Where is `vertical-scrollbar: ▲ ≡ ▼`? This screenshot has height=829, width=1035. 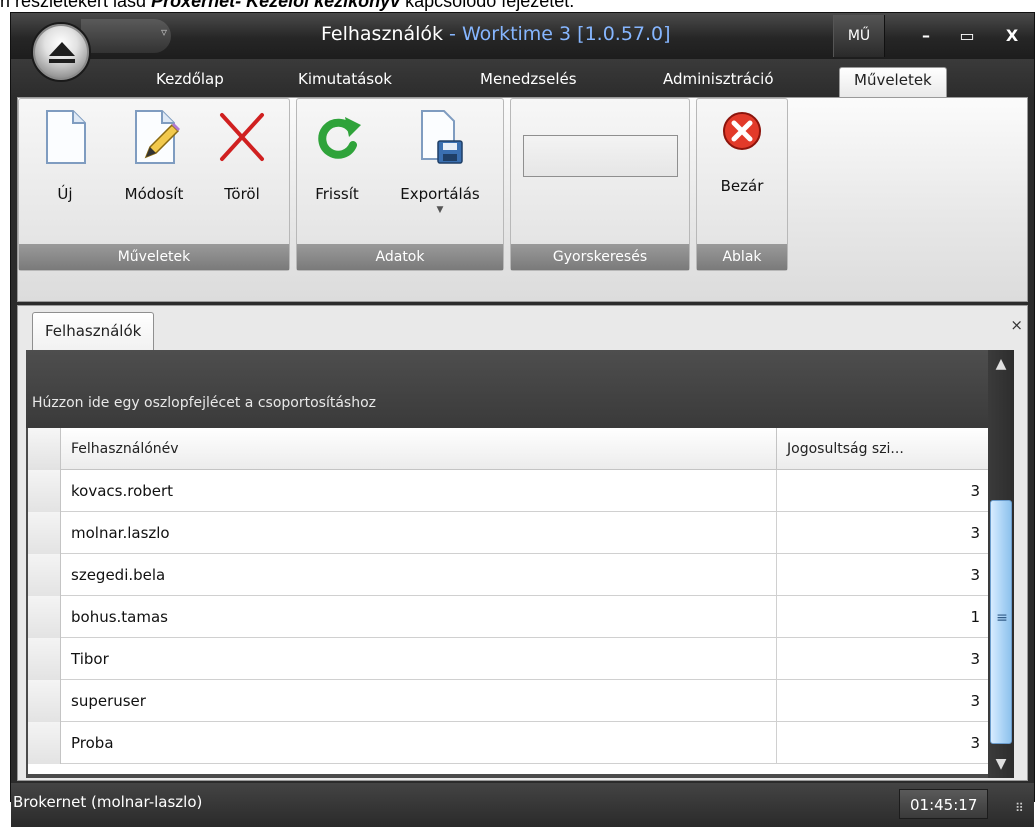
vertical-scrollbar: ▲ ≡ ▼ is located at coordinates (1001, 564).